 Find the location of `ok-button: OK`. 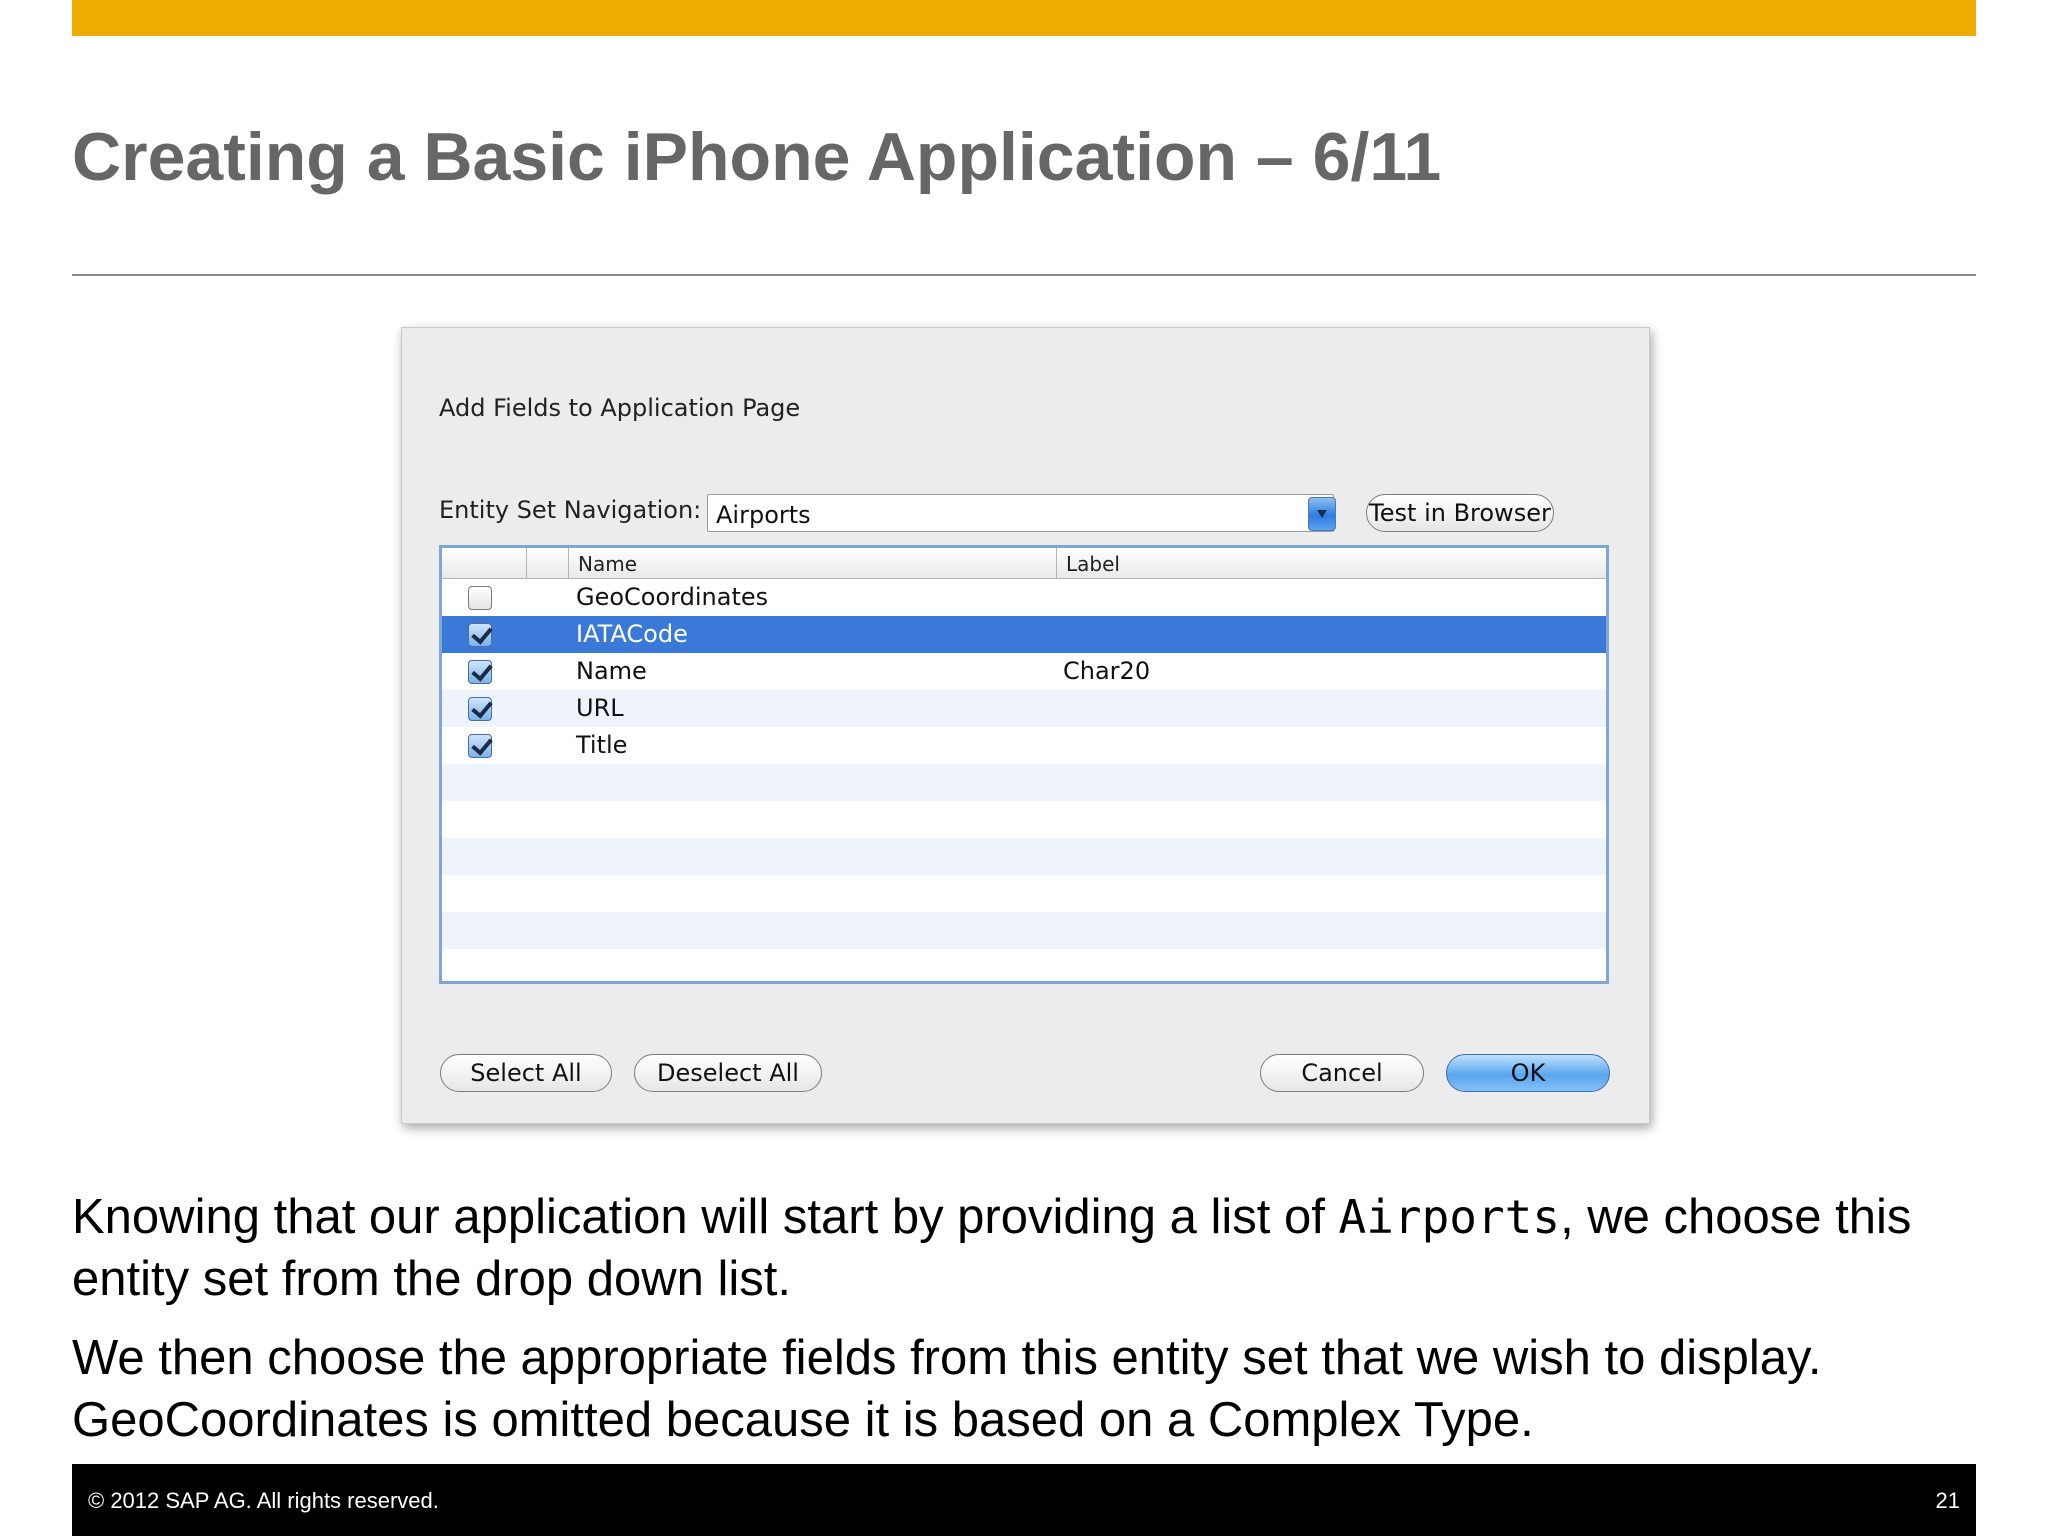

ok-button: OK is located at coordinates (1528, 1073).